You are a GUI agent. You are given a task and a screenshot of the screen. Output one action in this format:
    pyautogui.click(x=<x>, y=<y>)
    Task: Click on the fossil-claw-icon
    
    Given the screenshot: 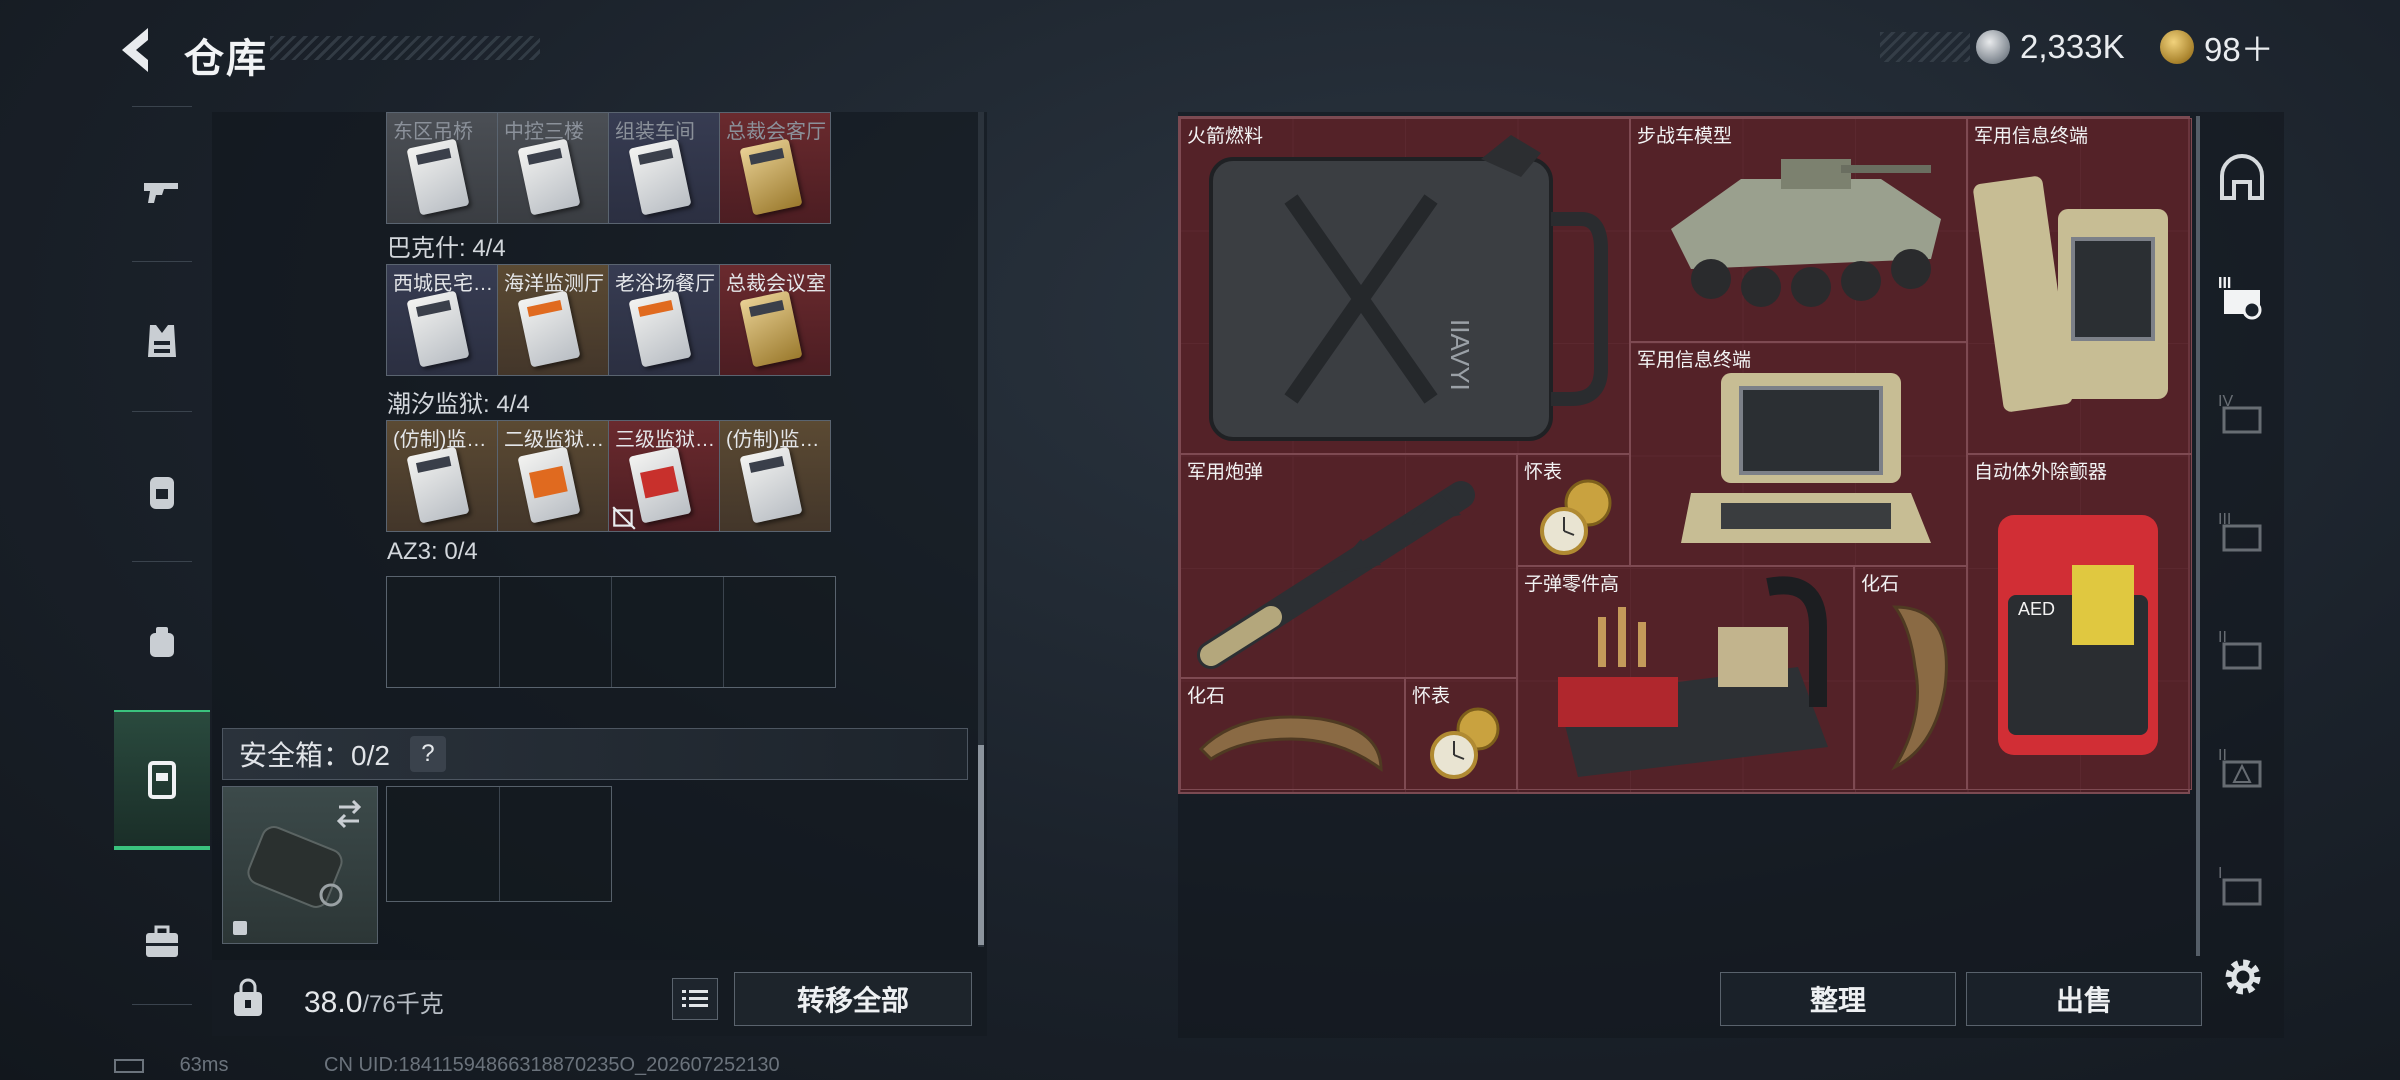 What is the action you would take?
    pyautogui.click(x=1919, y=688)
    